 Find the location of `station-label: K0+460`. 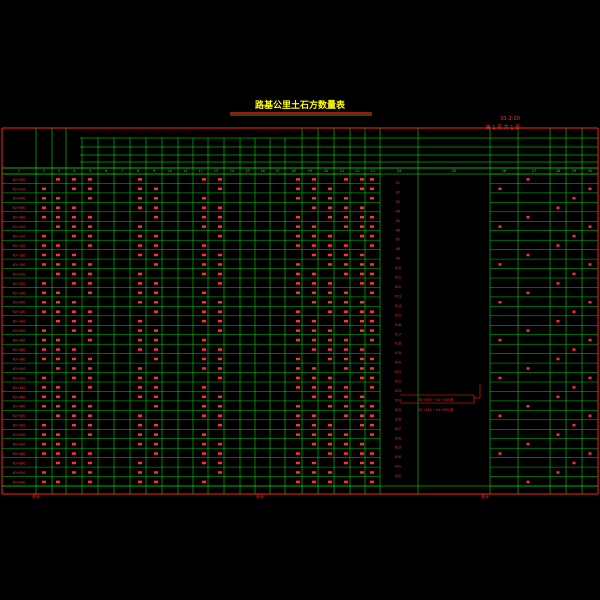

station-label: K0+460 is located at coordinates (19, 397).